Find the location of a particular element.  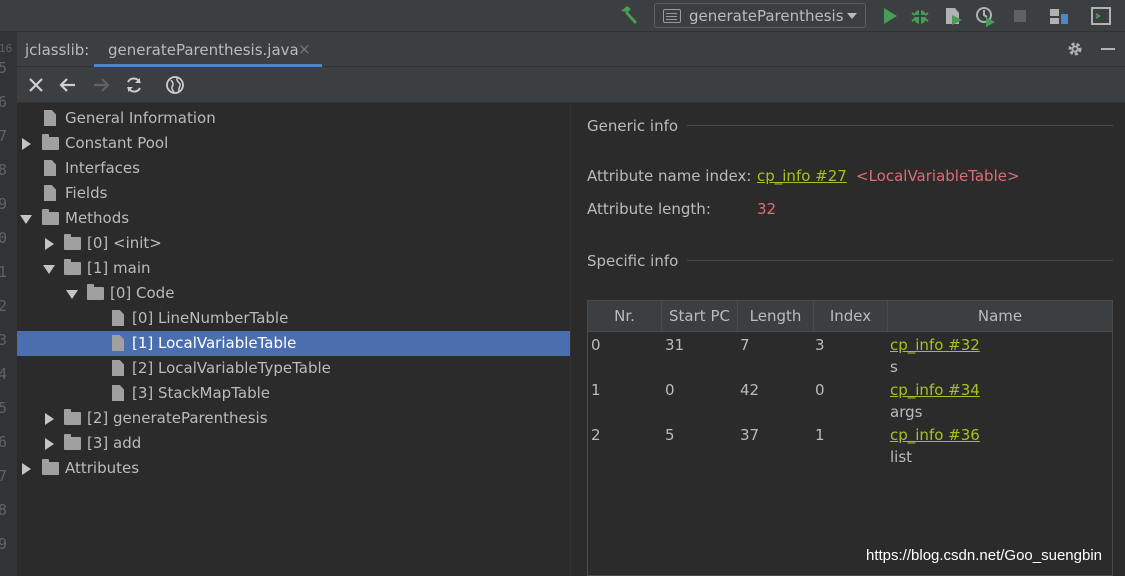

close-icon: × is located at coordinates (304, 49).